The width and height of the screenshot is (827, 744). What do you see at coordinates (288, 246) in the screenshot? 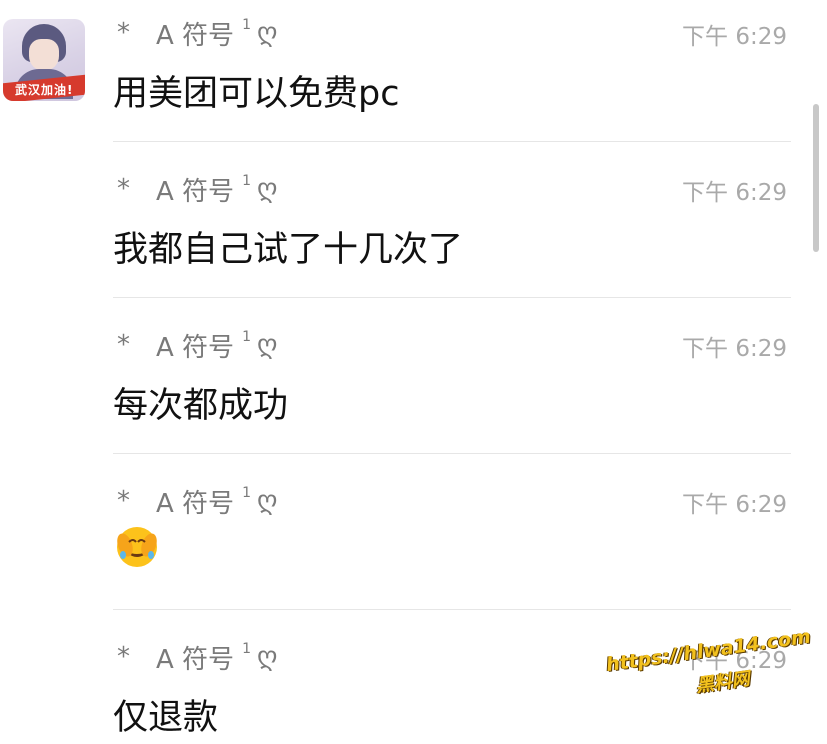
I see `message-text: 我都自己试了十几次了` at bounding box center [288, 246].